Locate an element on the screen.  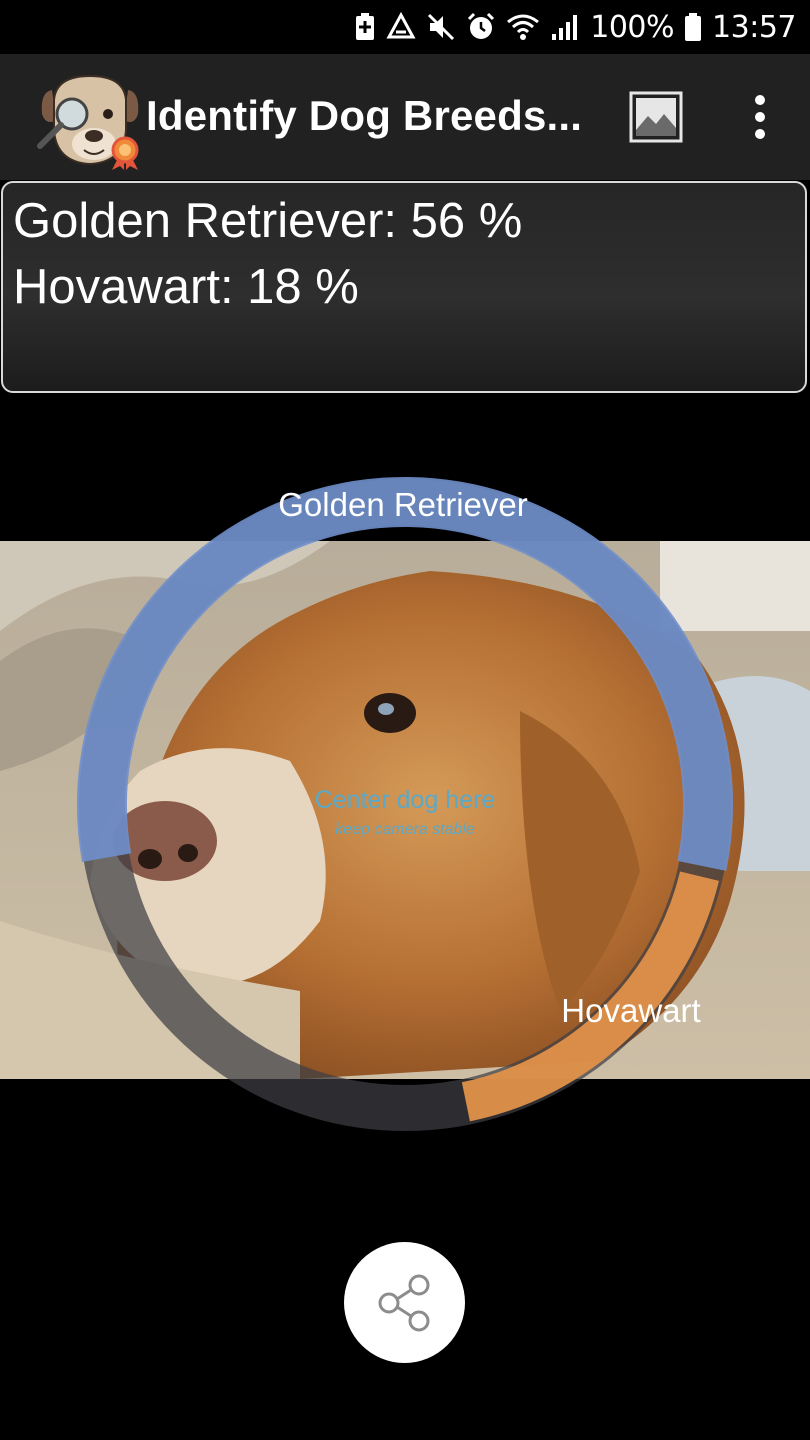
ring-arc-secondary is located at coordinates (590, 996).